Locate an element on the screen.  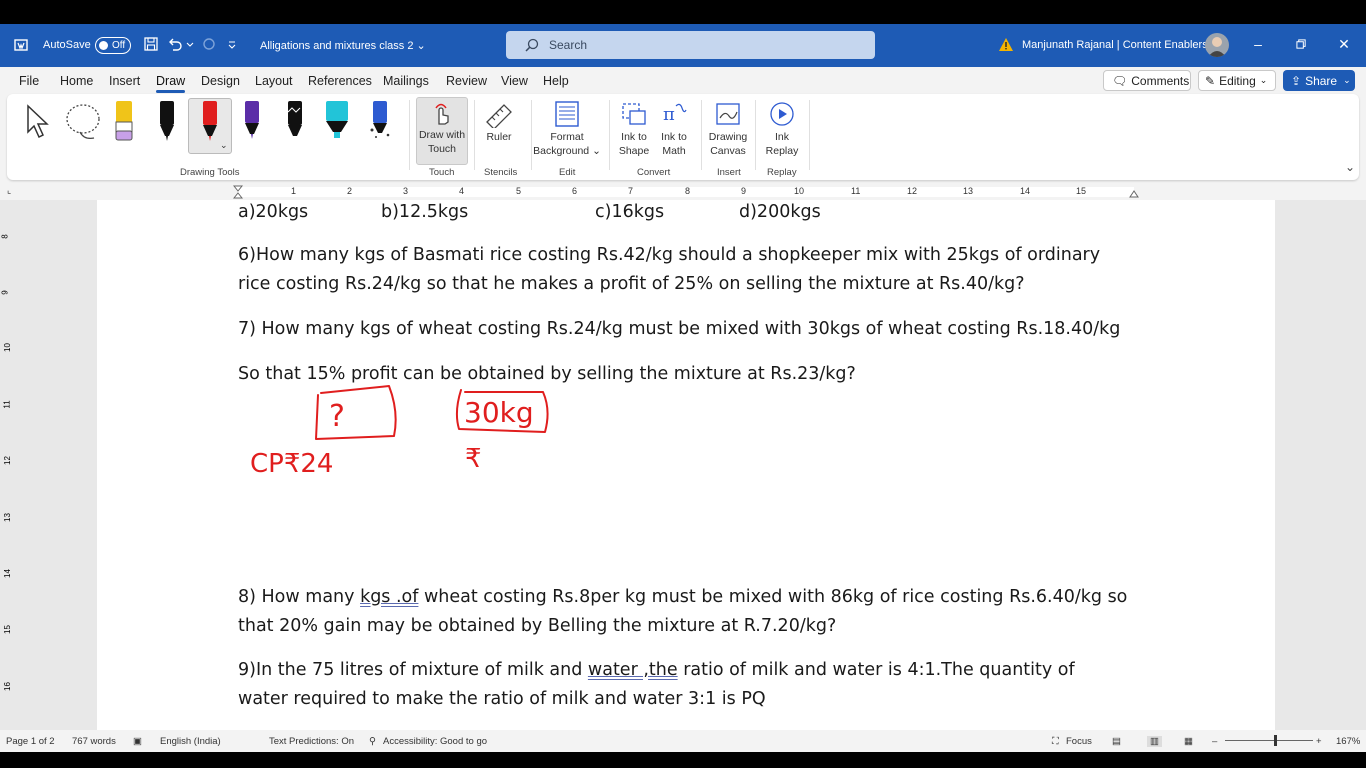
print-layout-icon: ▥ is located at coordinates (1154, 741).